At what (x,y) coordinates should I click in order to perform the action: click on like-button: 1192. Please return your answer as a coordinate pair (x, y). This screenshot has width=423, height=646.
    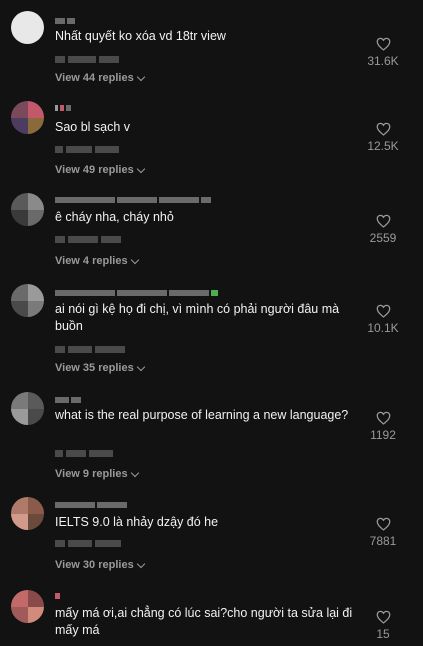
    Looking at the image, I should click on (383, 426).